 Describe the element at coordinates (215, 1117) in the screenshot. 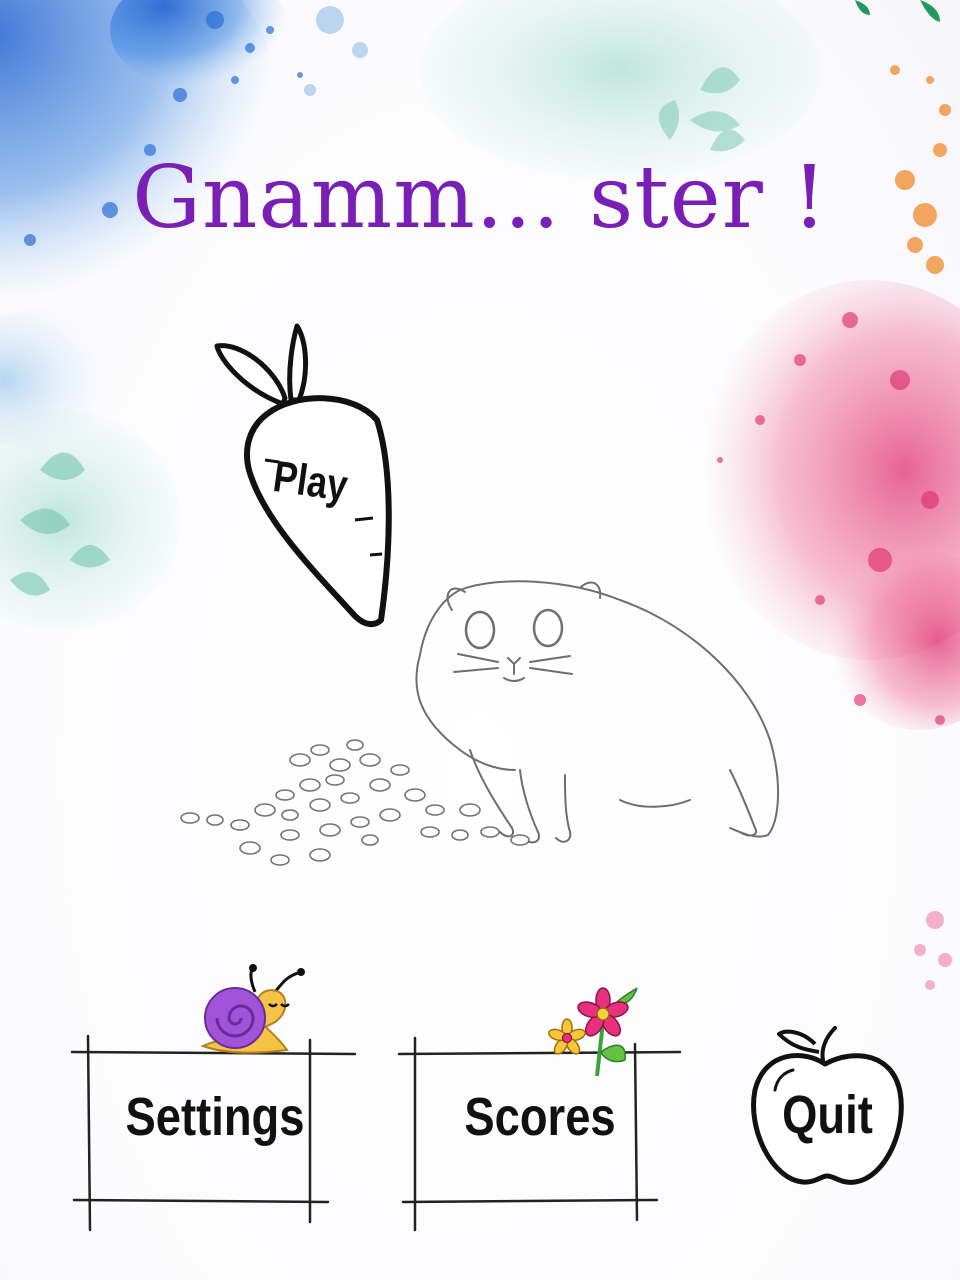

I see `settings-label: Settings` at that location.